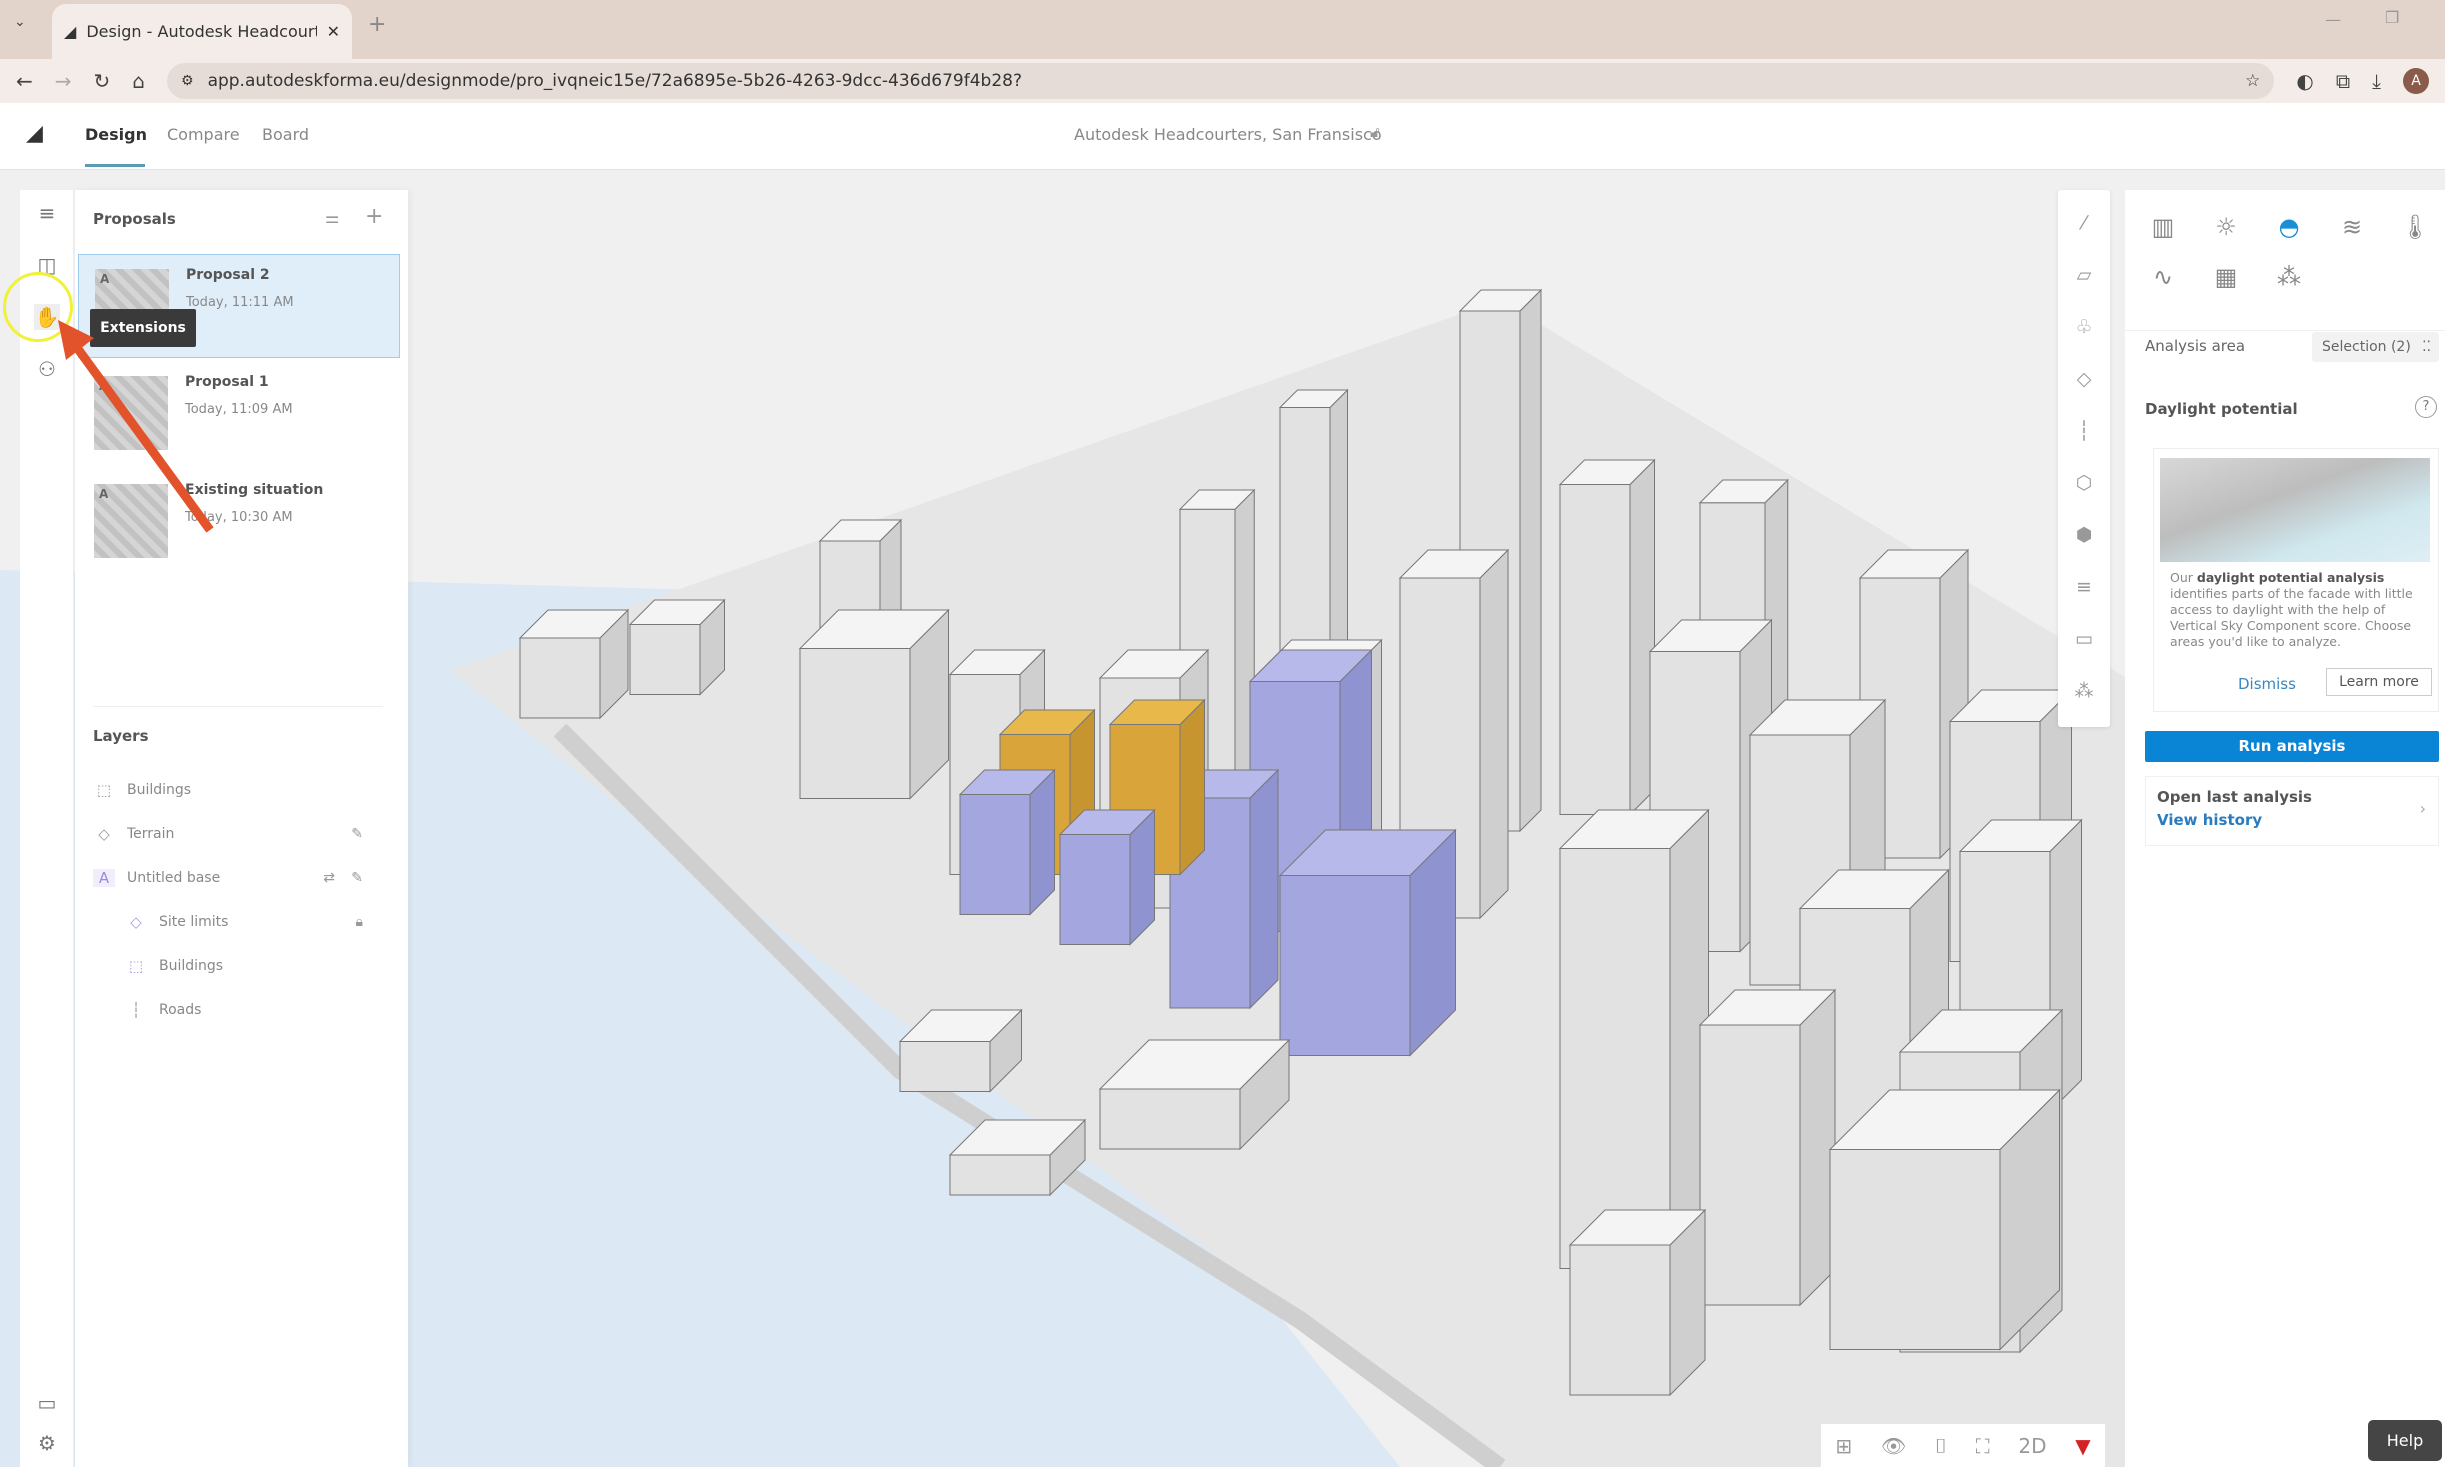  I want to click on daylight-icon: ◓, so click(2289, 227).